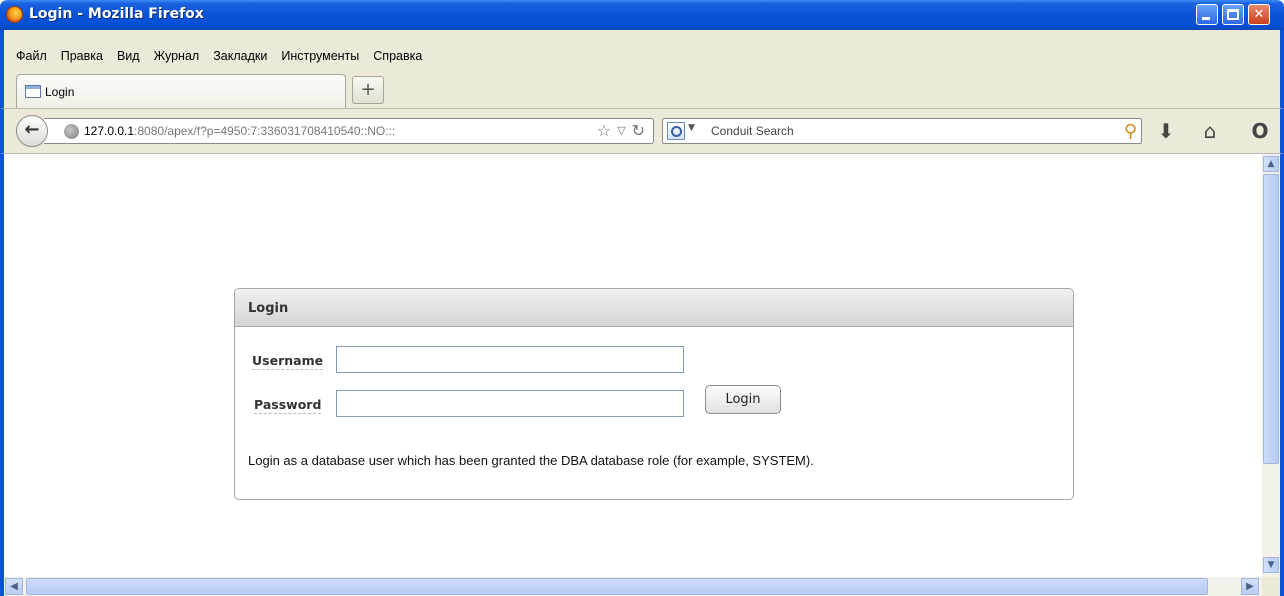 Image resolution: width=1284 pixels, height=596 pixels. Describe the element at coordinates (14, 14) in the screenshot. I see `firefox-logo-icon` at that location.